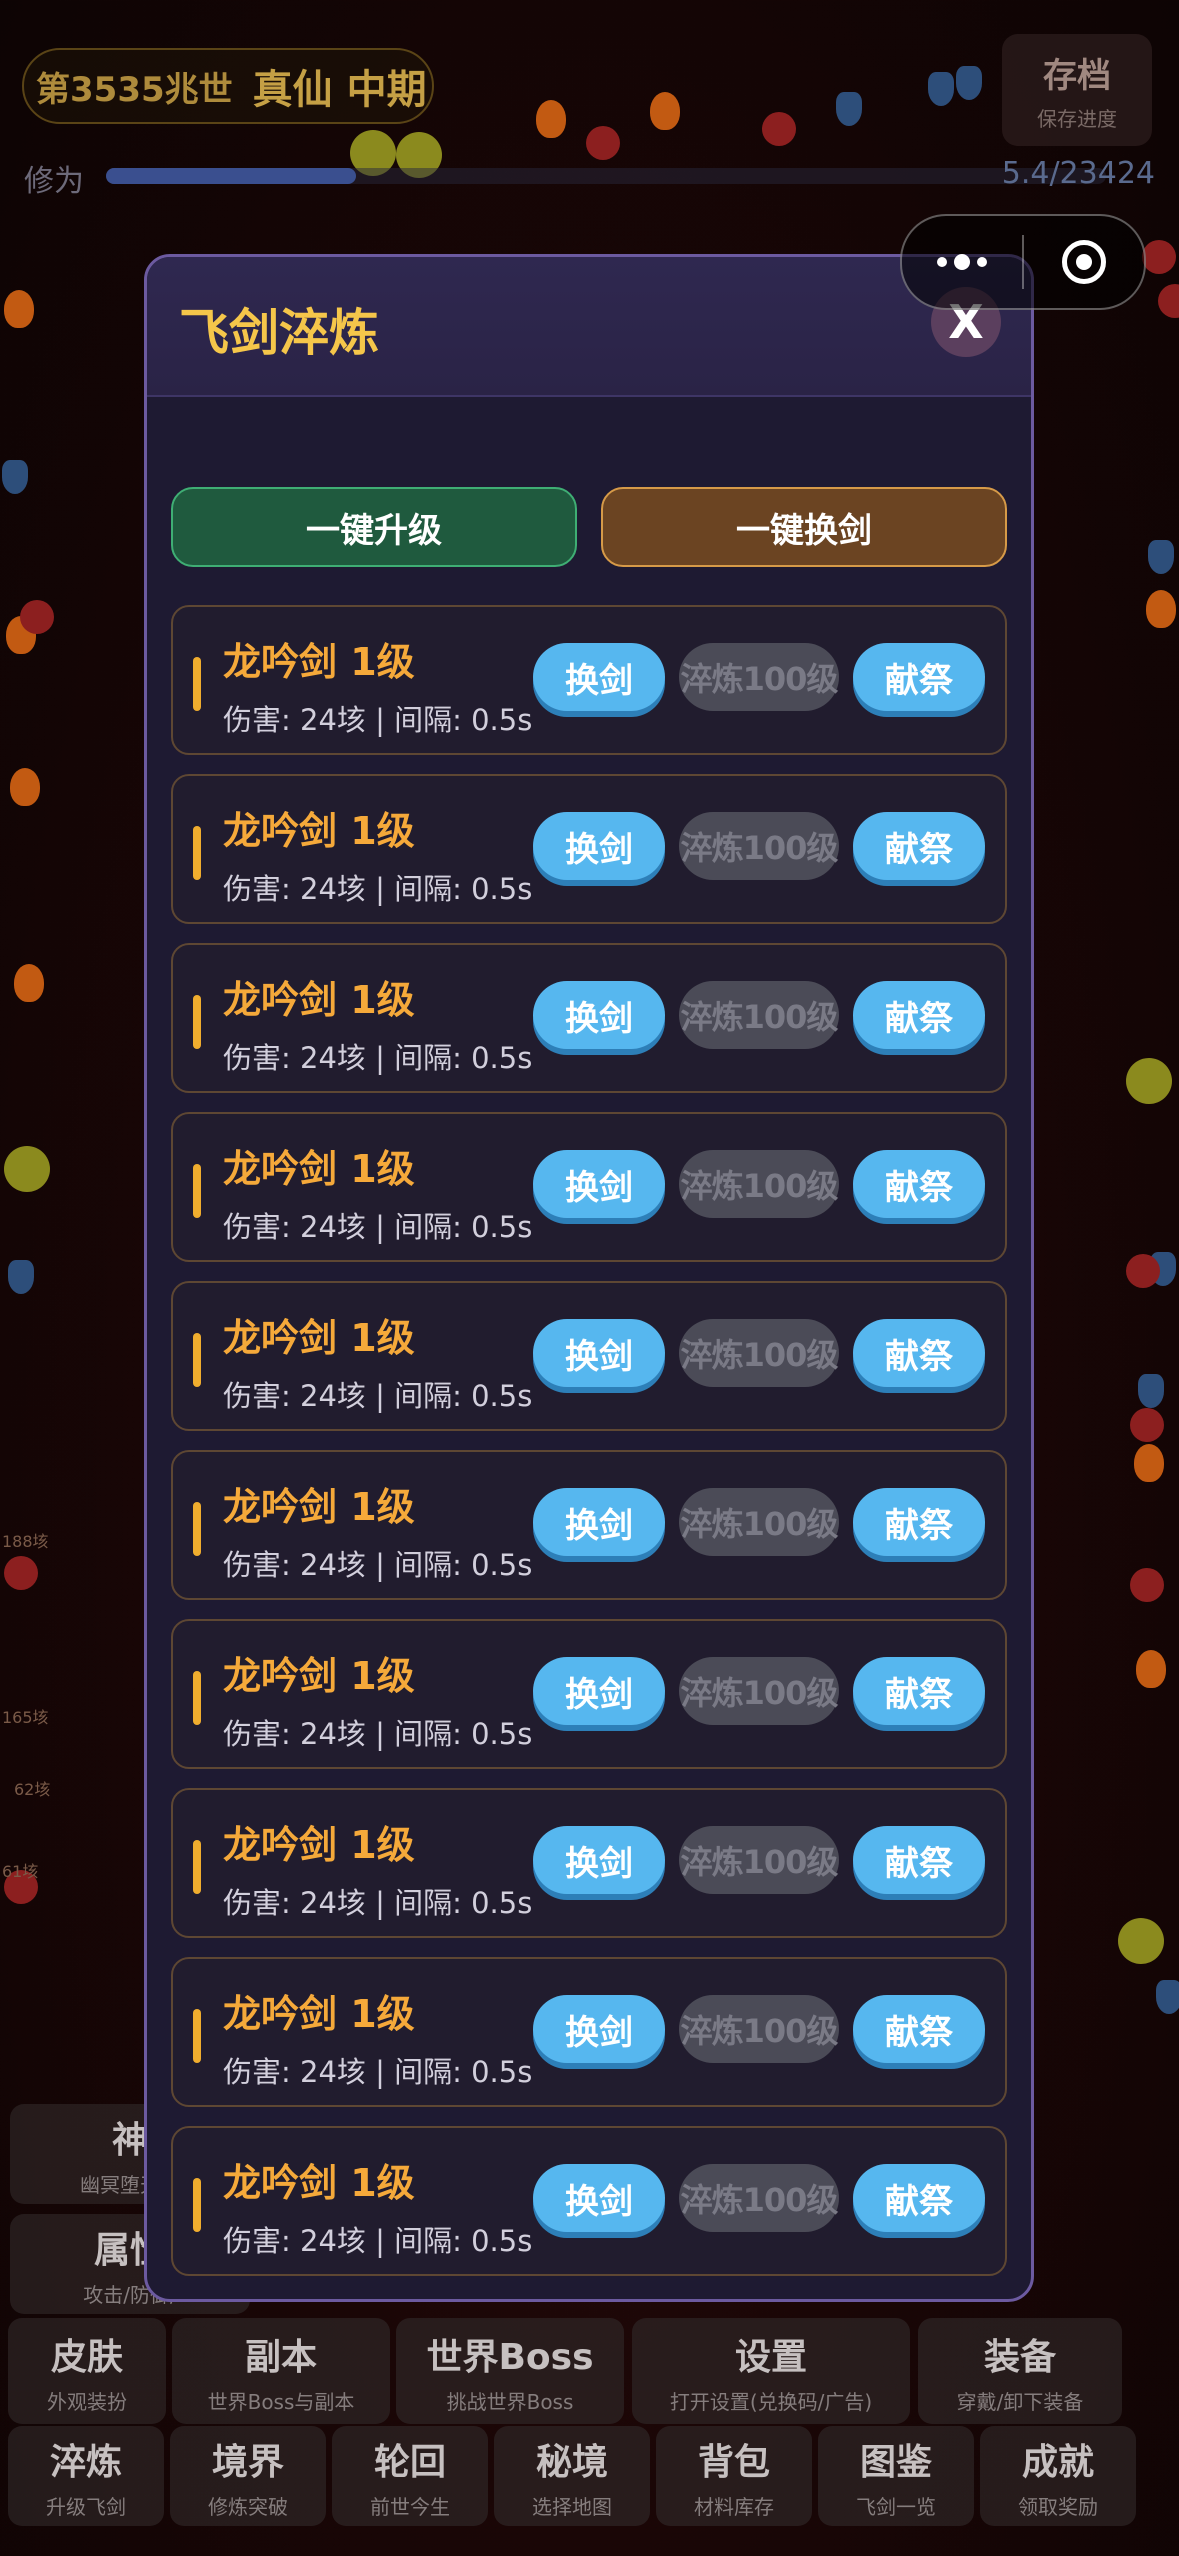  I want to click on save-button-subtitle: 保存进度, so click(1077, 119).